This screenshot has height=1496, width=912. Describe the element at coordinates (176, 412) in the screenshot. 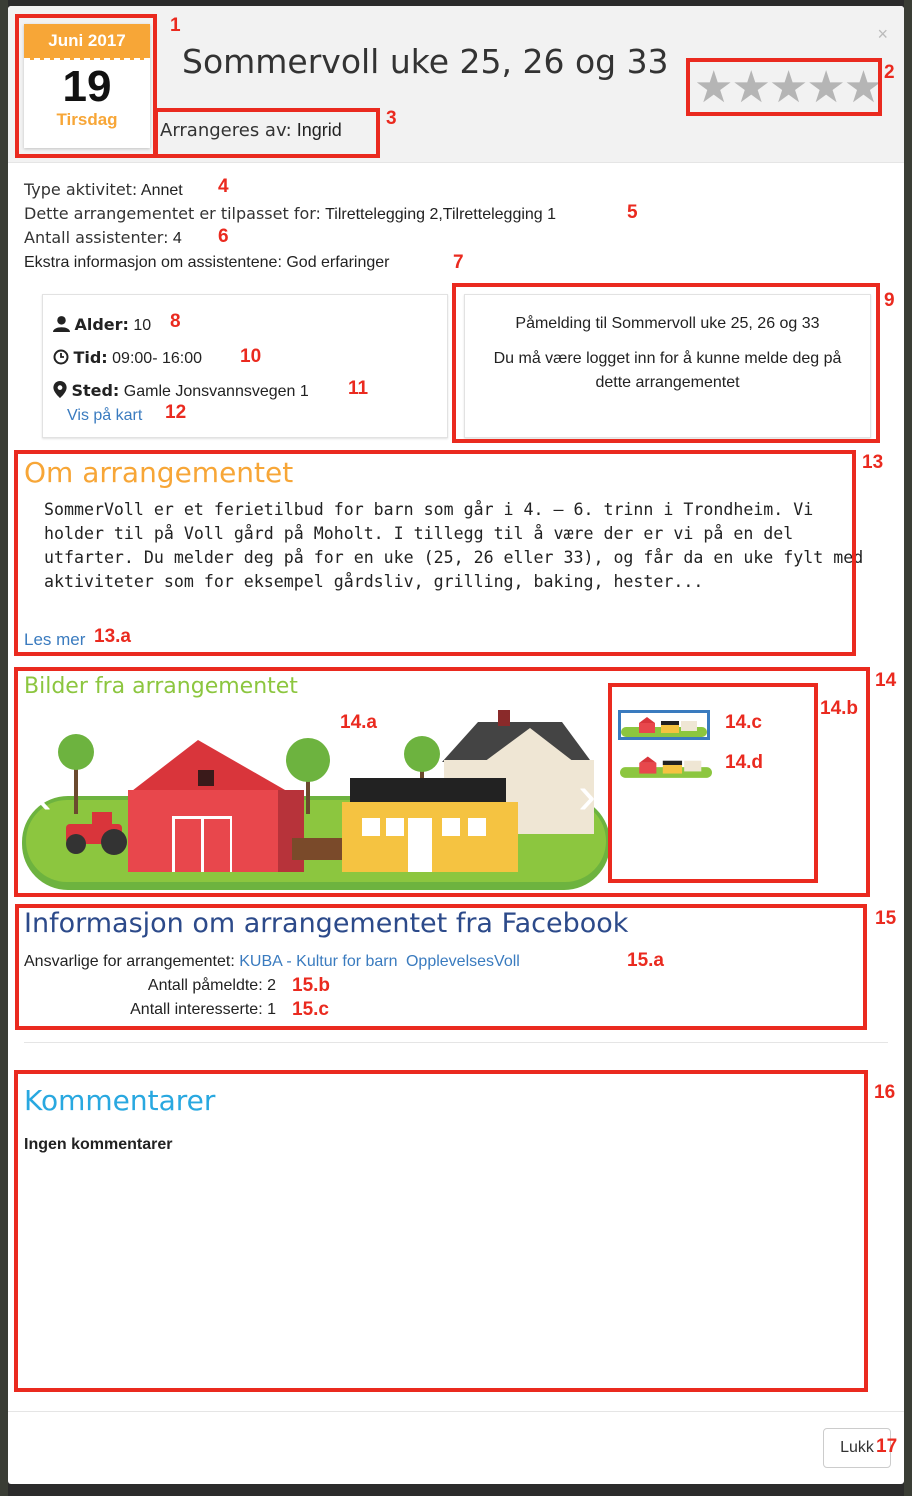

I see `annotation-label: 12` at that location.